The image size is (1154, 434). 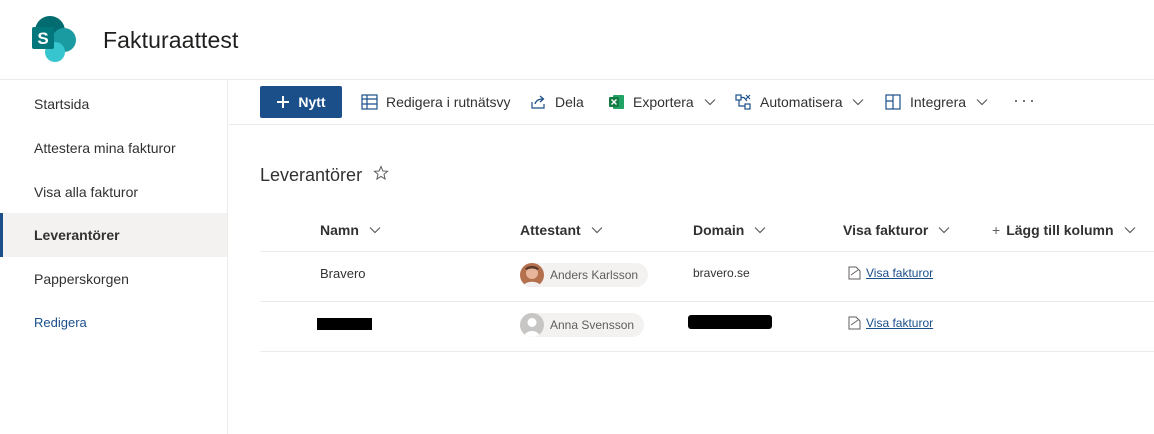 I want to click on column-header-domain: Domain, so click(x=729, y=230).